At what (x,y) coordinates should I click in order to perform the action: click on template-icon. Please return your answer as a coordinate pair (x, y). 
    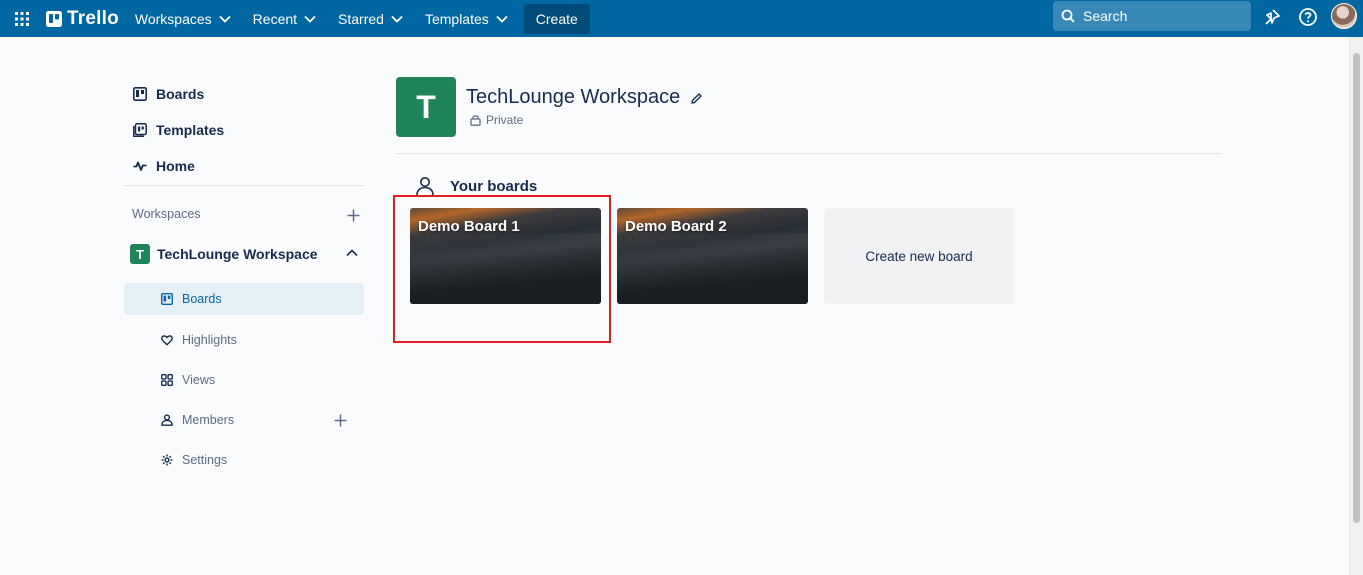
    Looking at the image, I should click on (140, 130).